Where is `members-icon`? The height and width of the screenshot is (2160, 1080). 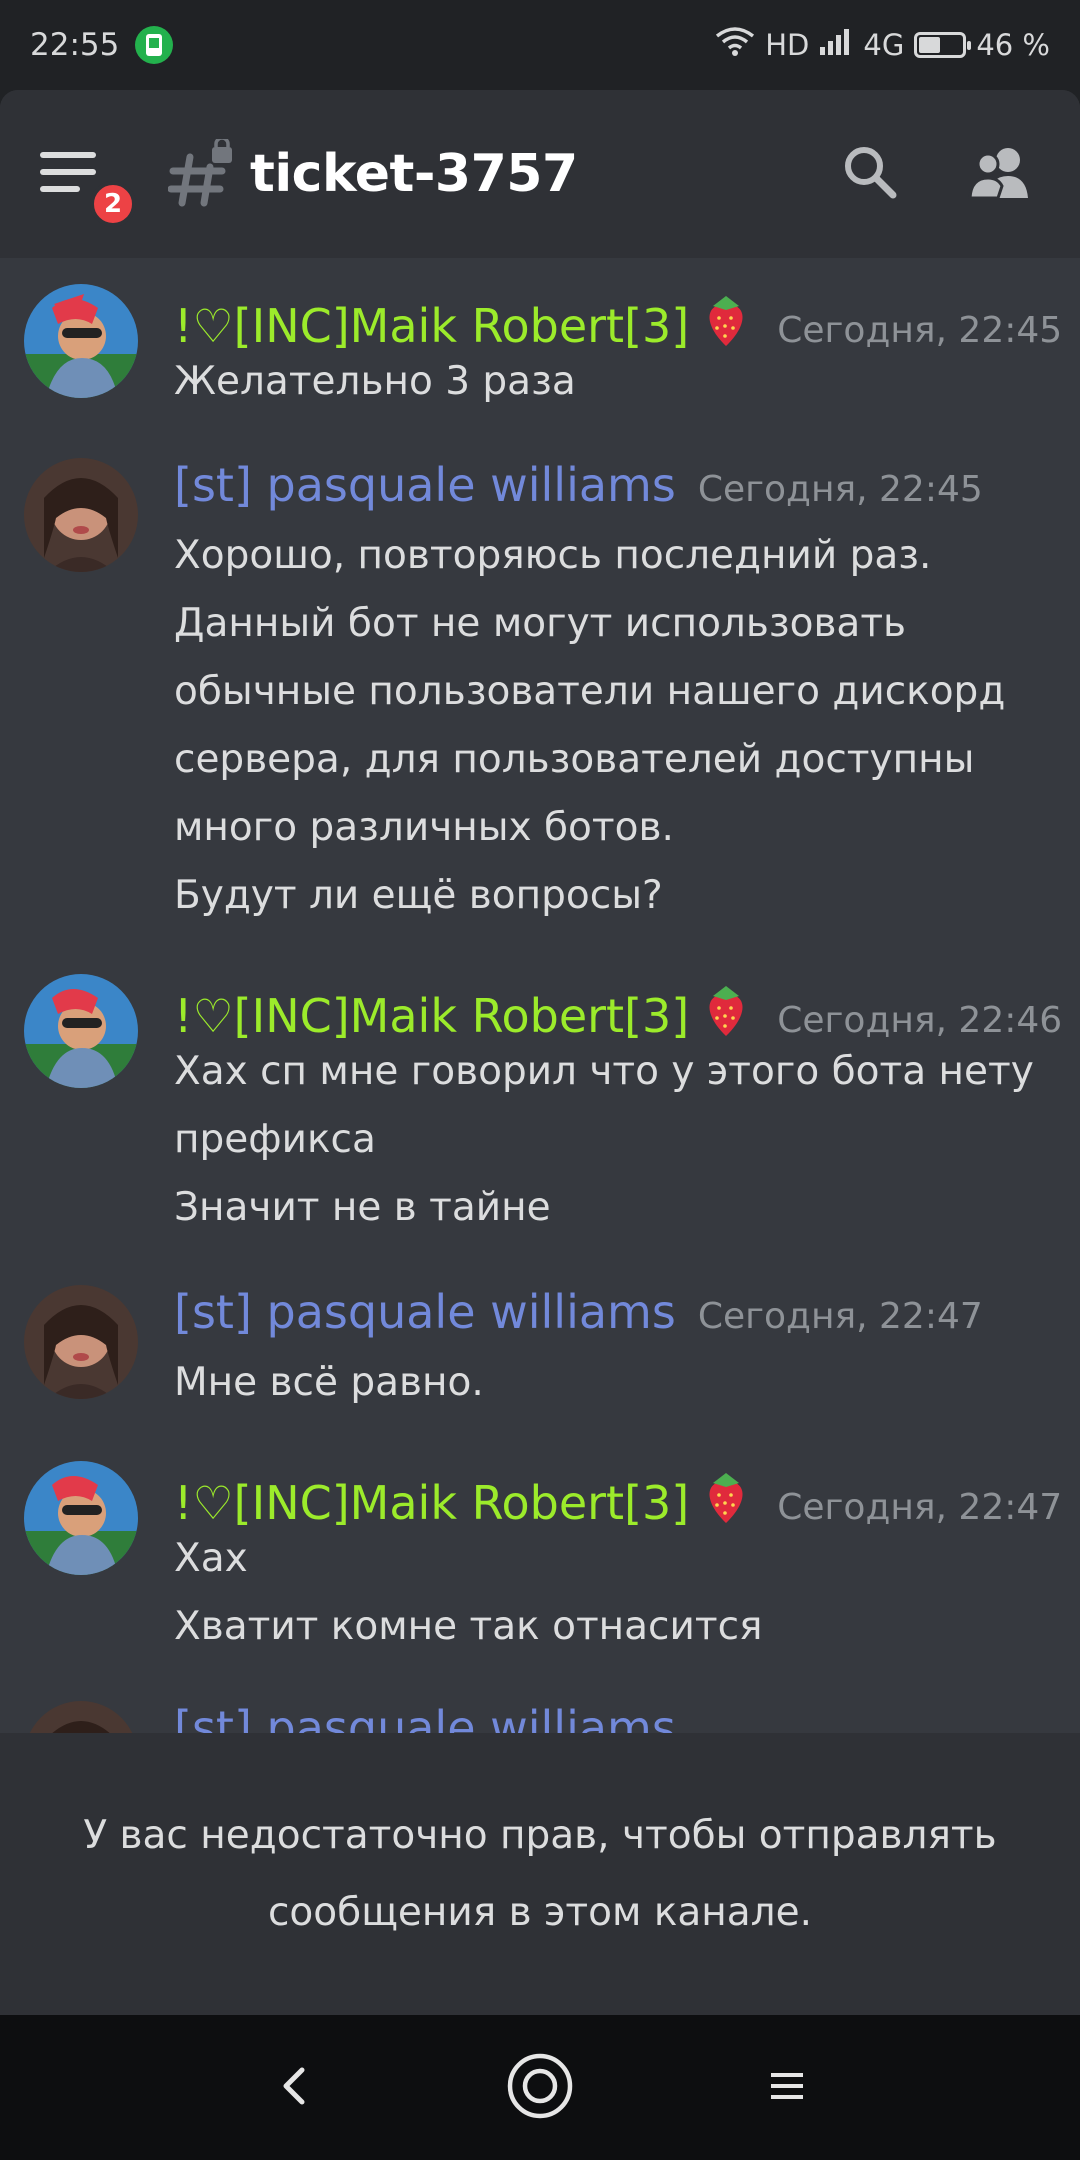 members-icon is located at coordinates (1000, 174).